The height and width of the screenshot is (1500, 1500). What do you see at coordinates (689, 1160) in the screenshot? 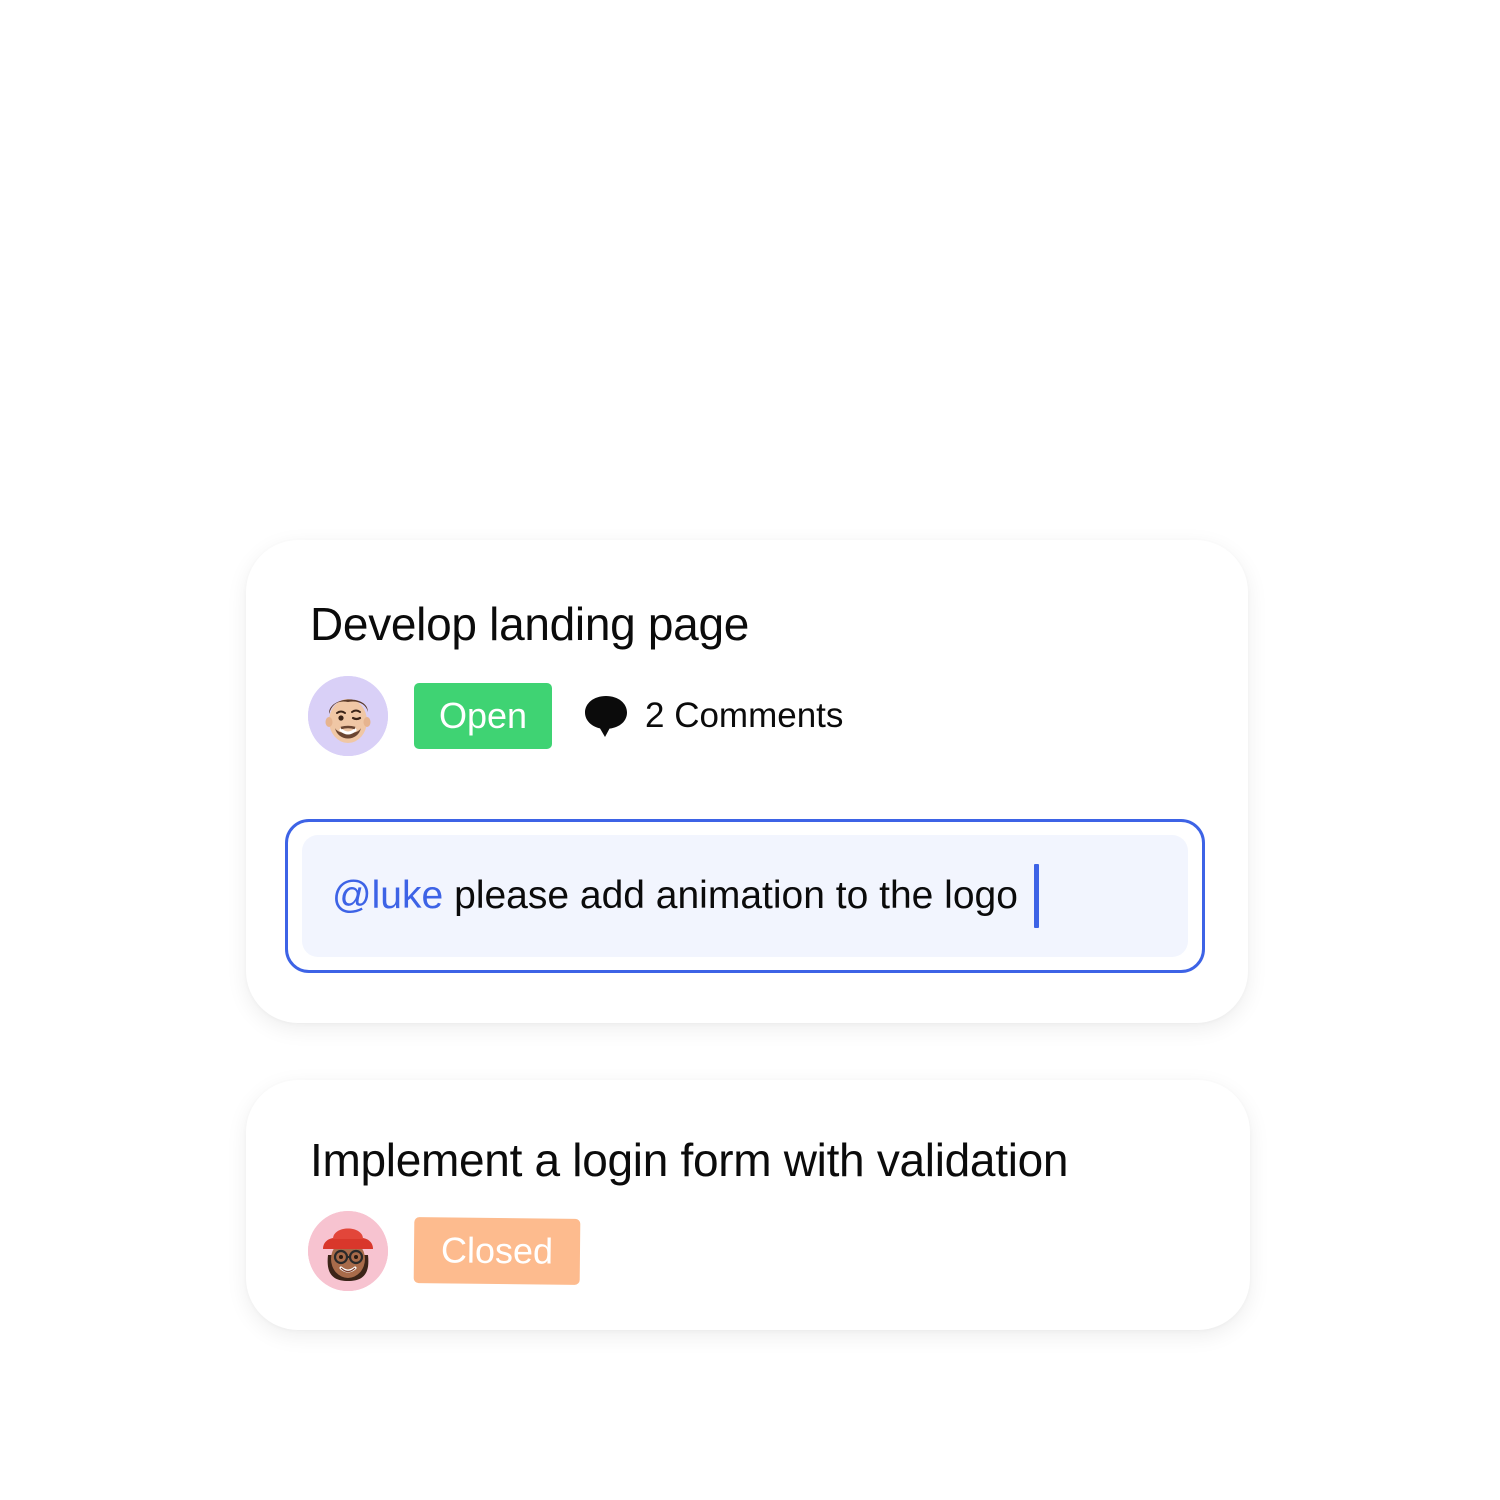
I see `task-title: Implement a login form with validation` at bounding box center [689, 1160].